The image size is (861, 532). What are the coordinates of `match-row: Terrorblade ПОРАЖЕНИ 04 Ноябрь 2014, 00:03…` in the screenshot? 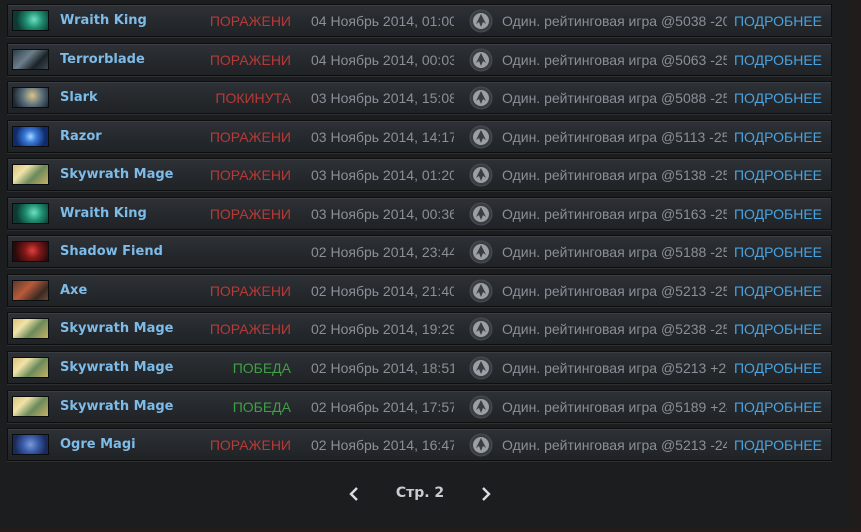 It's located at (419, 59).